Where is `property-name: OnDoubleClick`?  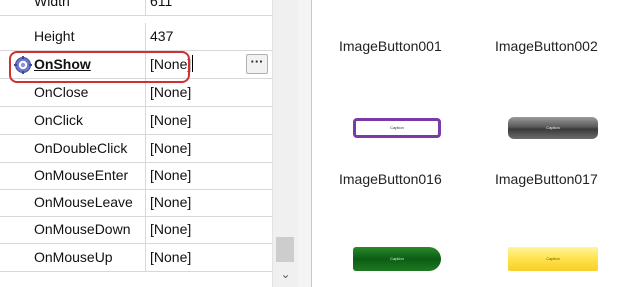
property-name: OnDoubleClick is located at coordinates (78, 148).